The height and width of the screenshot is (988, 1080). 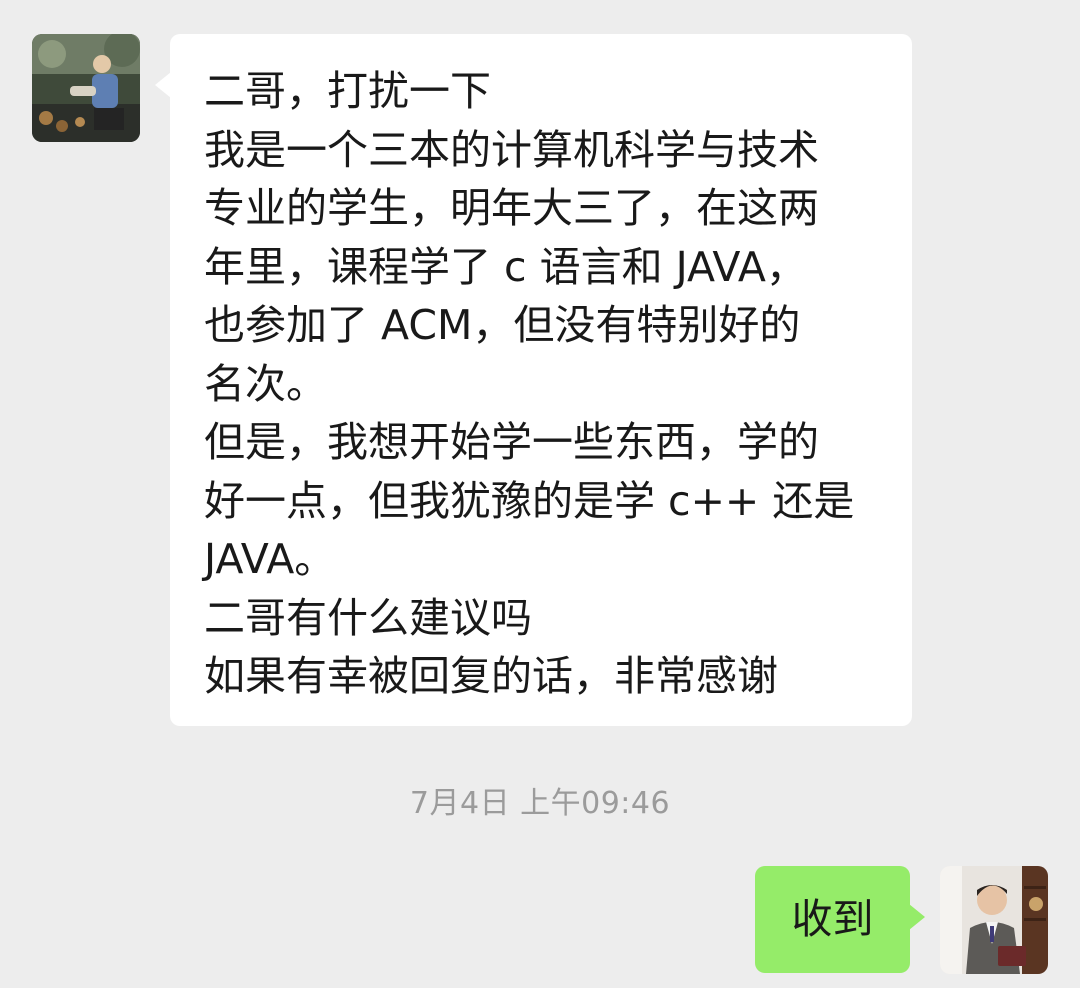 What do you see at coordinates (511, 208) in the screenshot?
I see `message-line: 专业的学生，明年大三了，在这两` at bounding box center [511, 208].